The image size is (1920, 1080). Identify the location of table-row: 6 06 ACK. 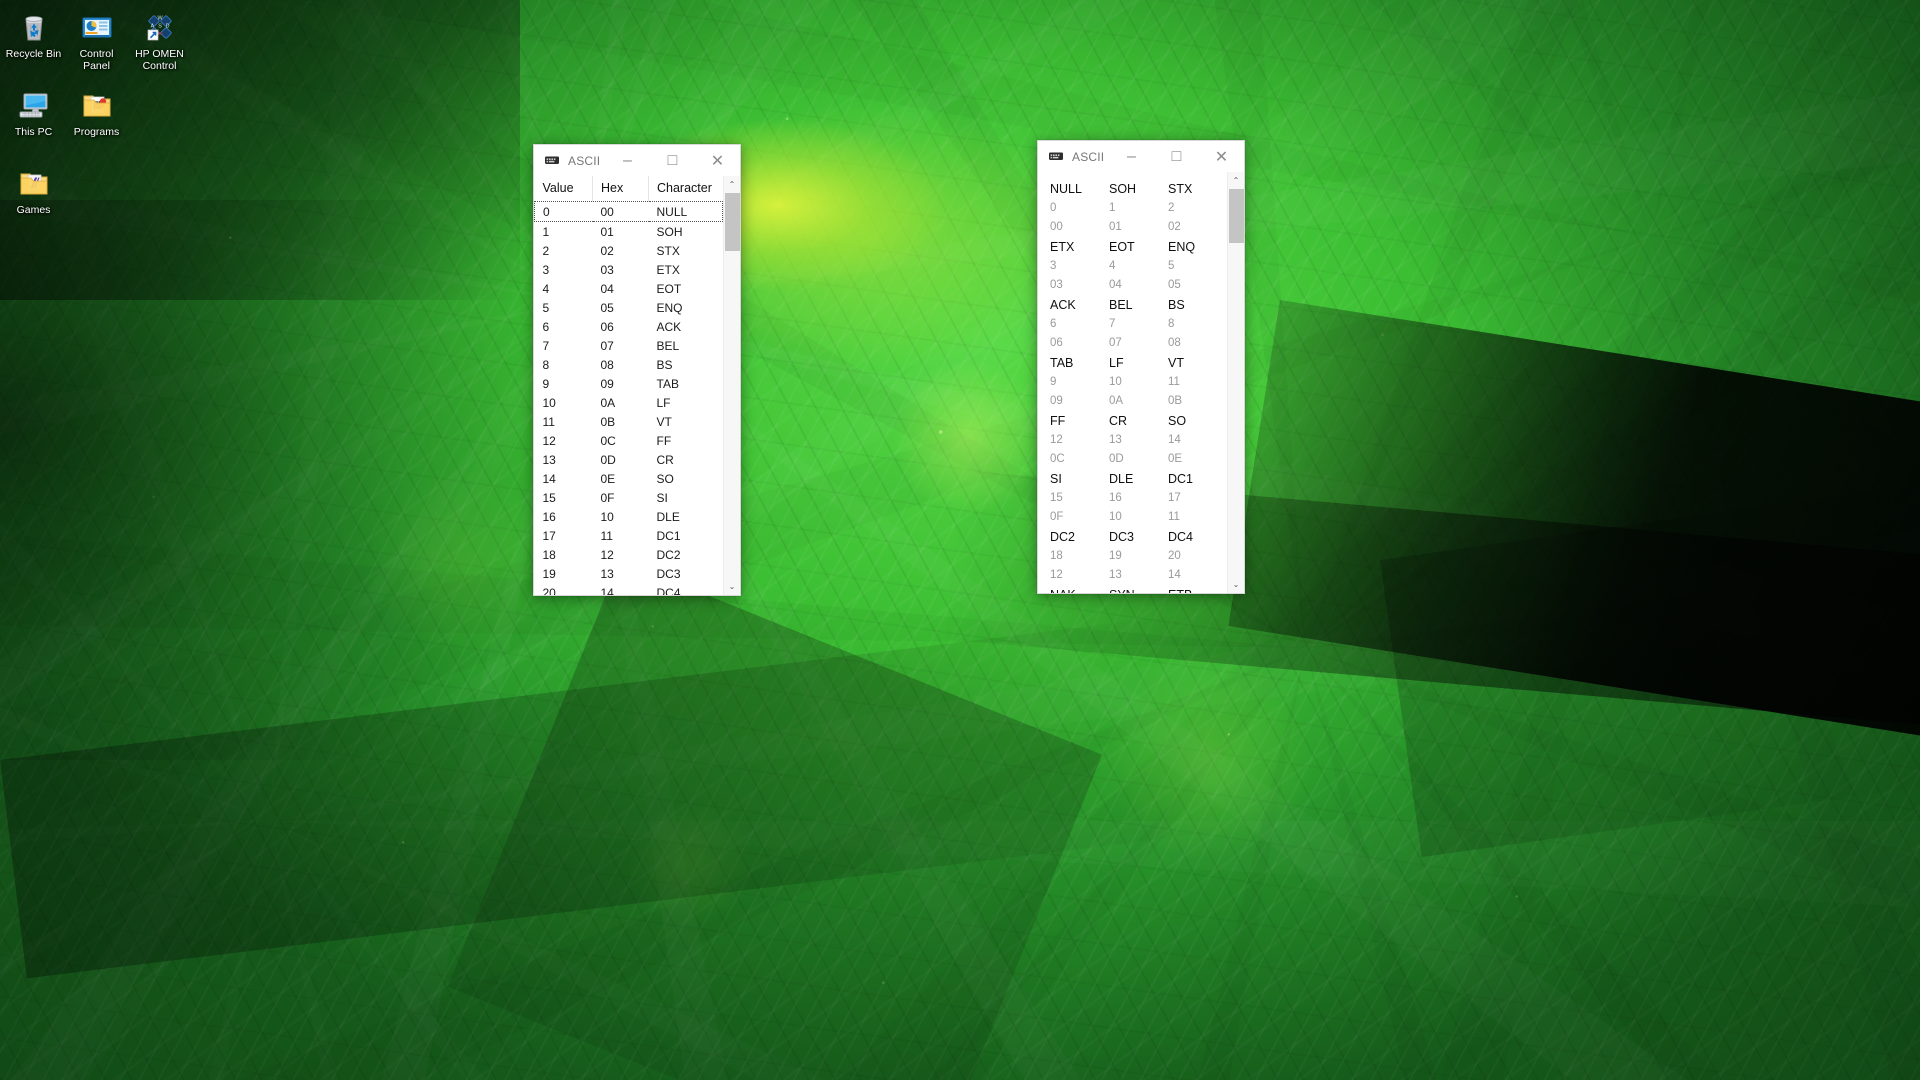
(629, 326).